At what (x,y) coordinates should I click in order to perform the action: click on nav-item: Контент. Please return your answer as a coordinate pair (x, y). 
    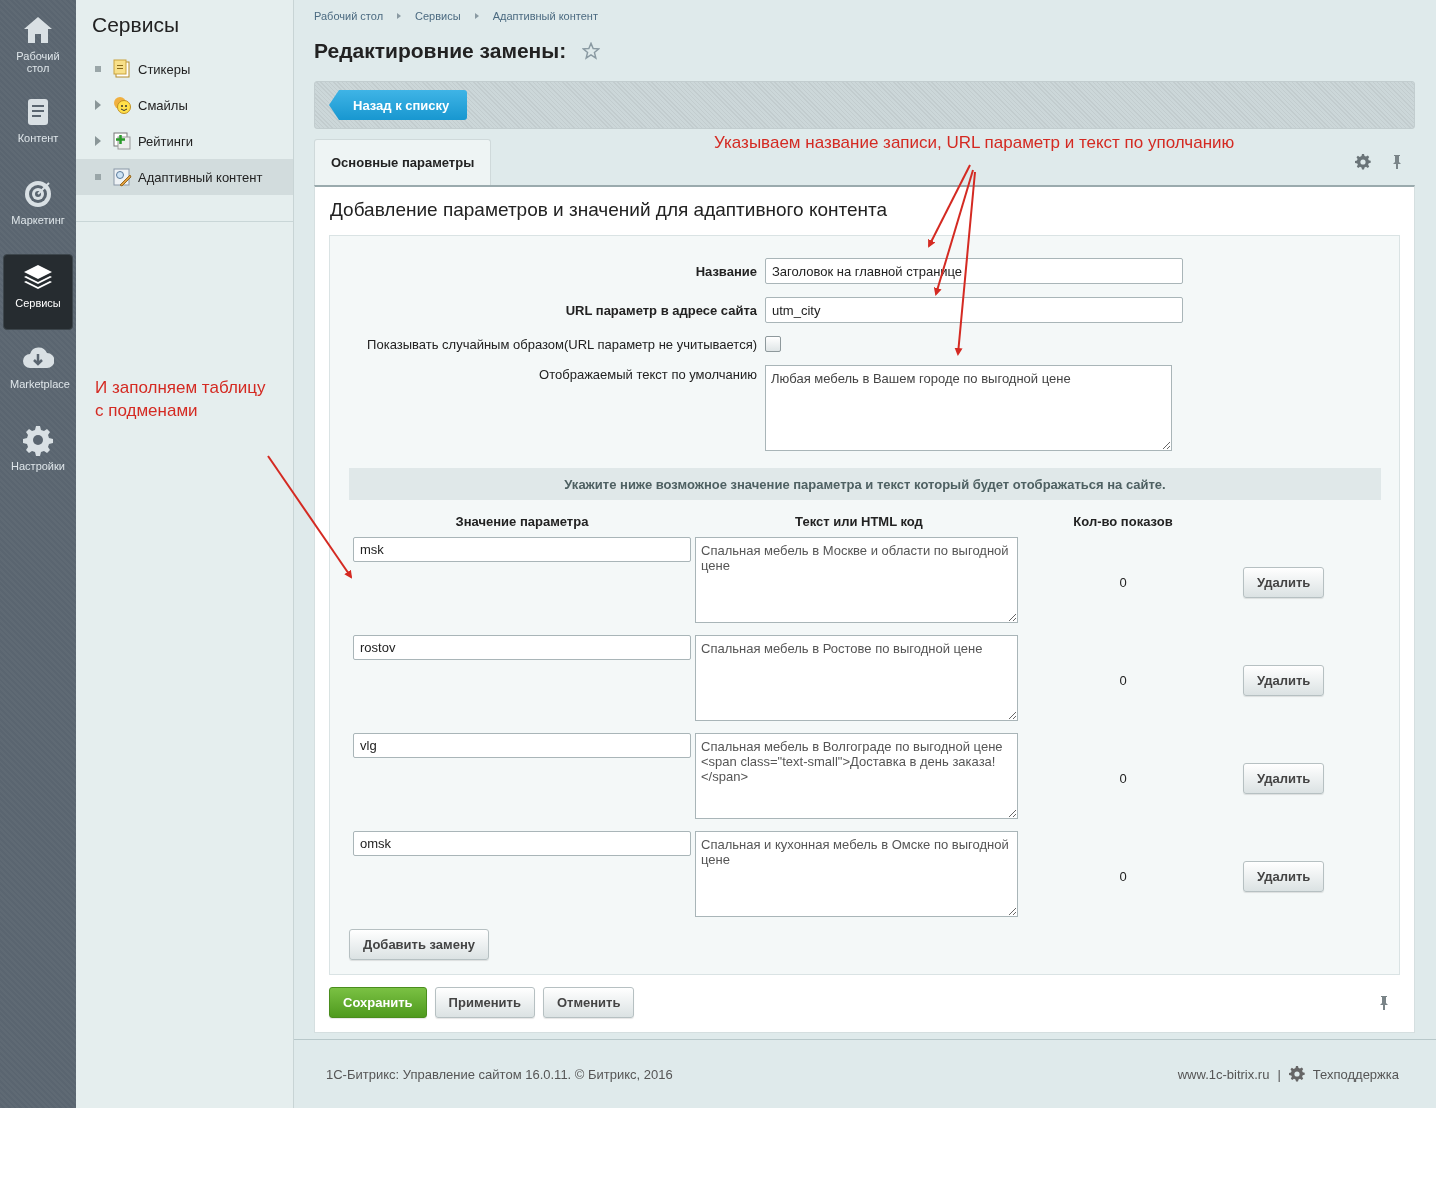
    Looking at the image, I should click on (38, 128).